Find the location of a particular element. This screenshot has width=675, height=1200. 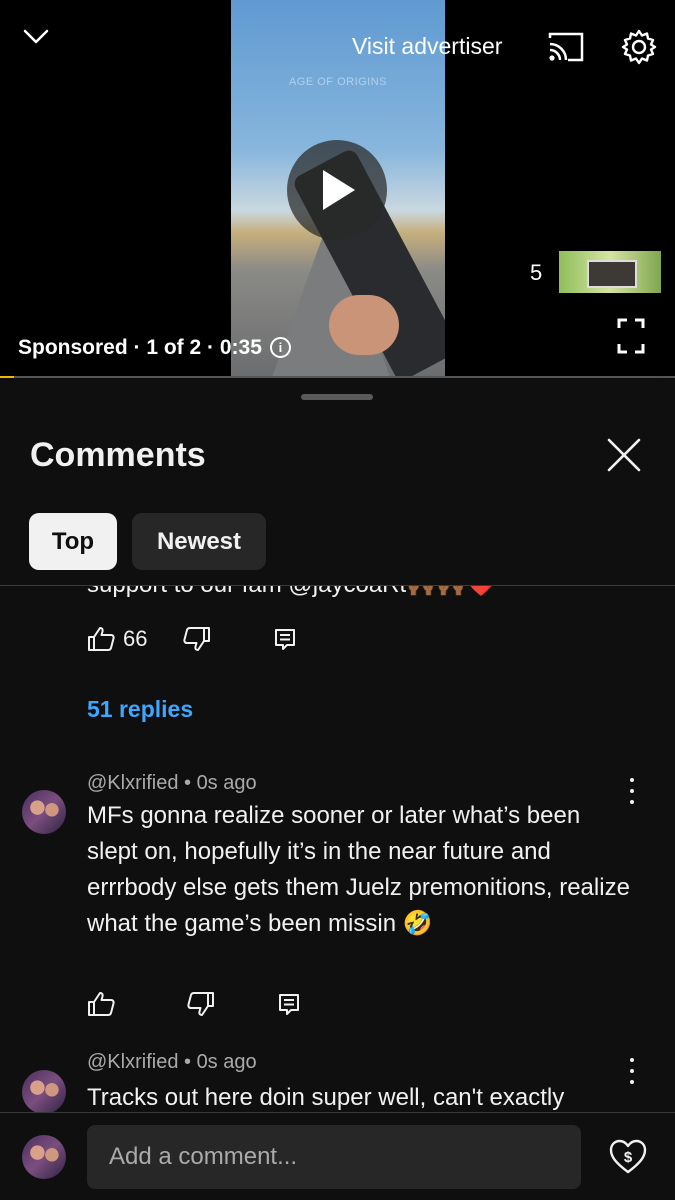

settings-gear-icon is located at coordinates (639, 47).